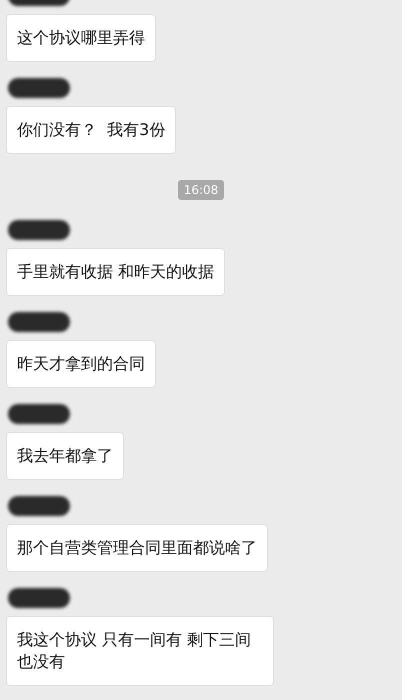 The image size is (402, 700). Describe the element at coordinates (81, 38) in the screenshot. I see `message-bubble: 这个协议哪里弄得` at that location.